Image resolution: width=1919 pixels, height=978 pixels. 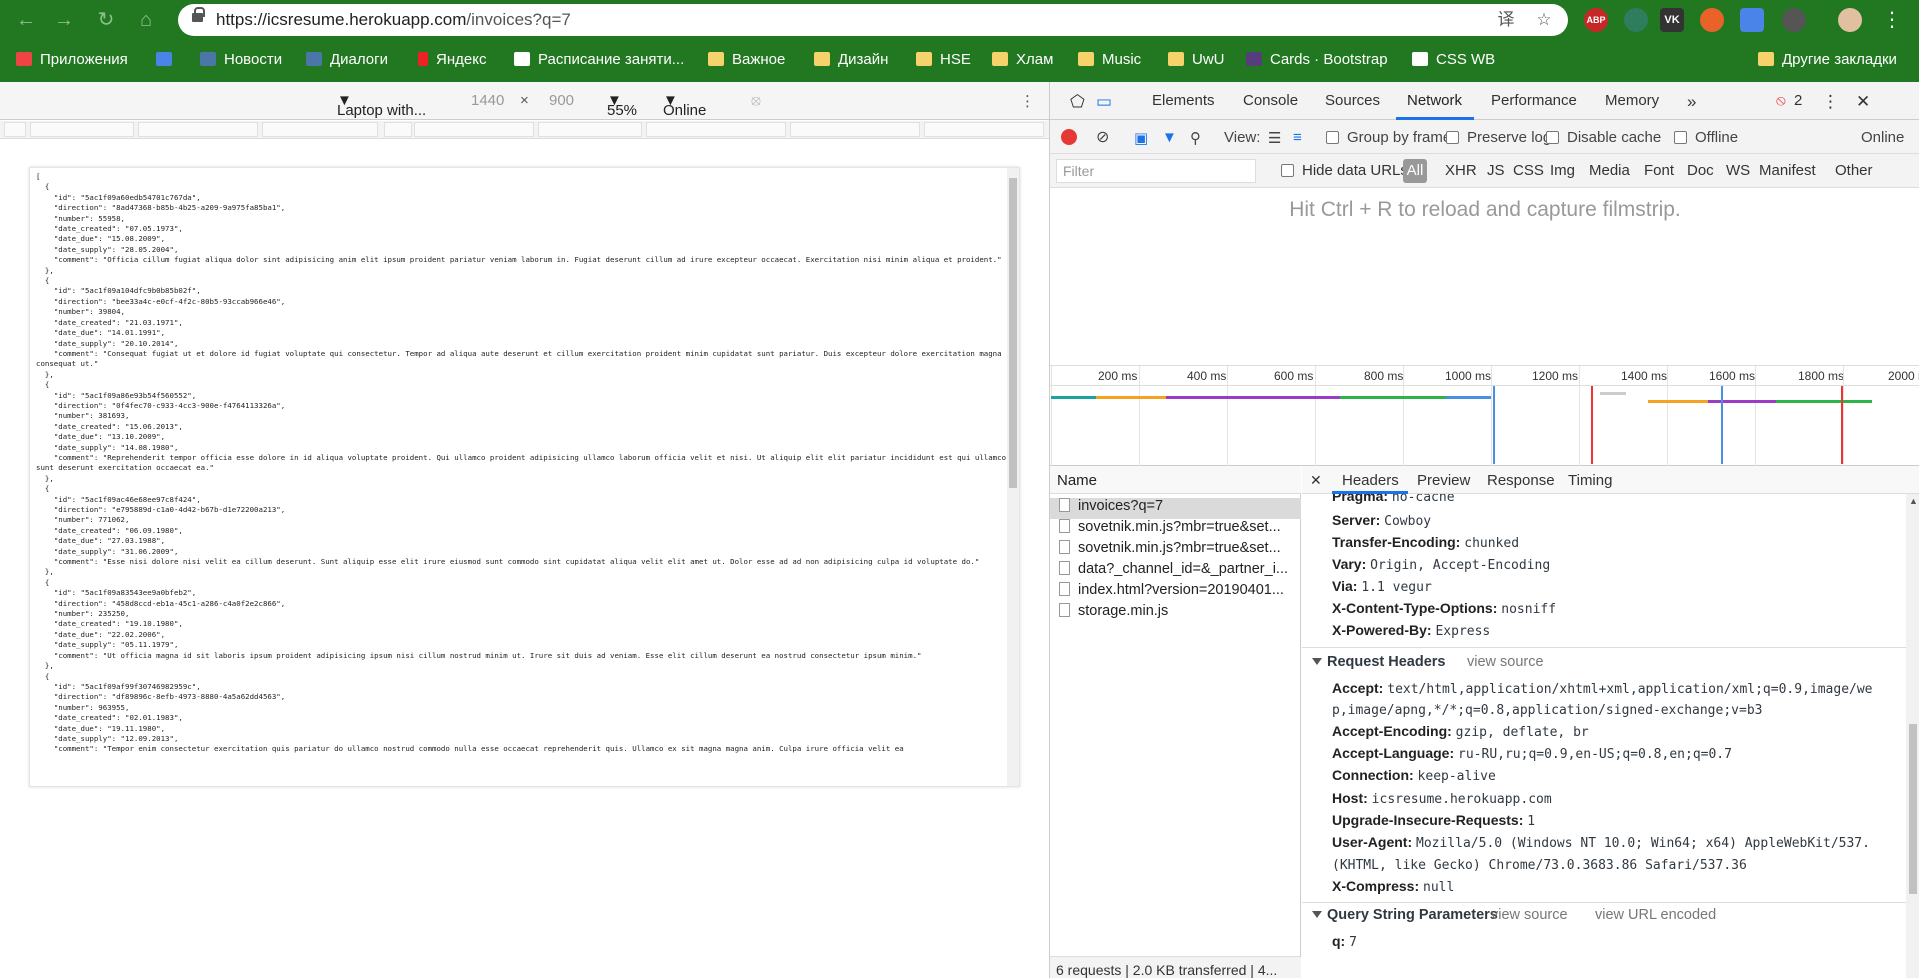 What do you see at coordinates (1415, 171) in the screenshot?
I see `type-filter-all: All` at bounding box center [1415, 171].